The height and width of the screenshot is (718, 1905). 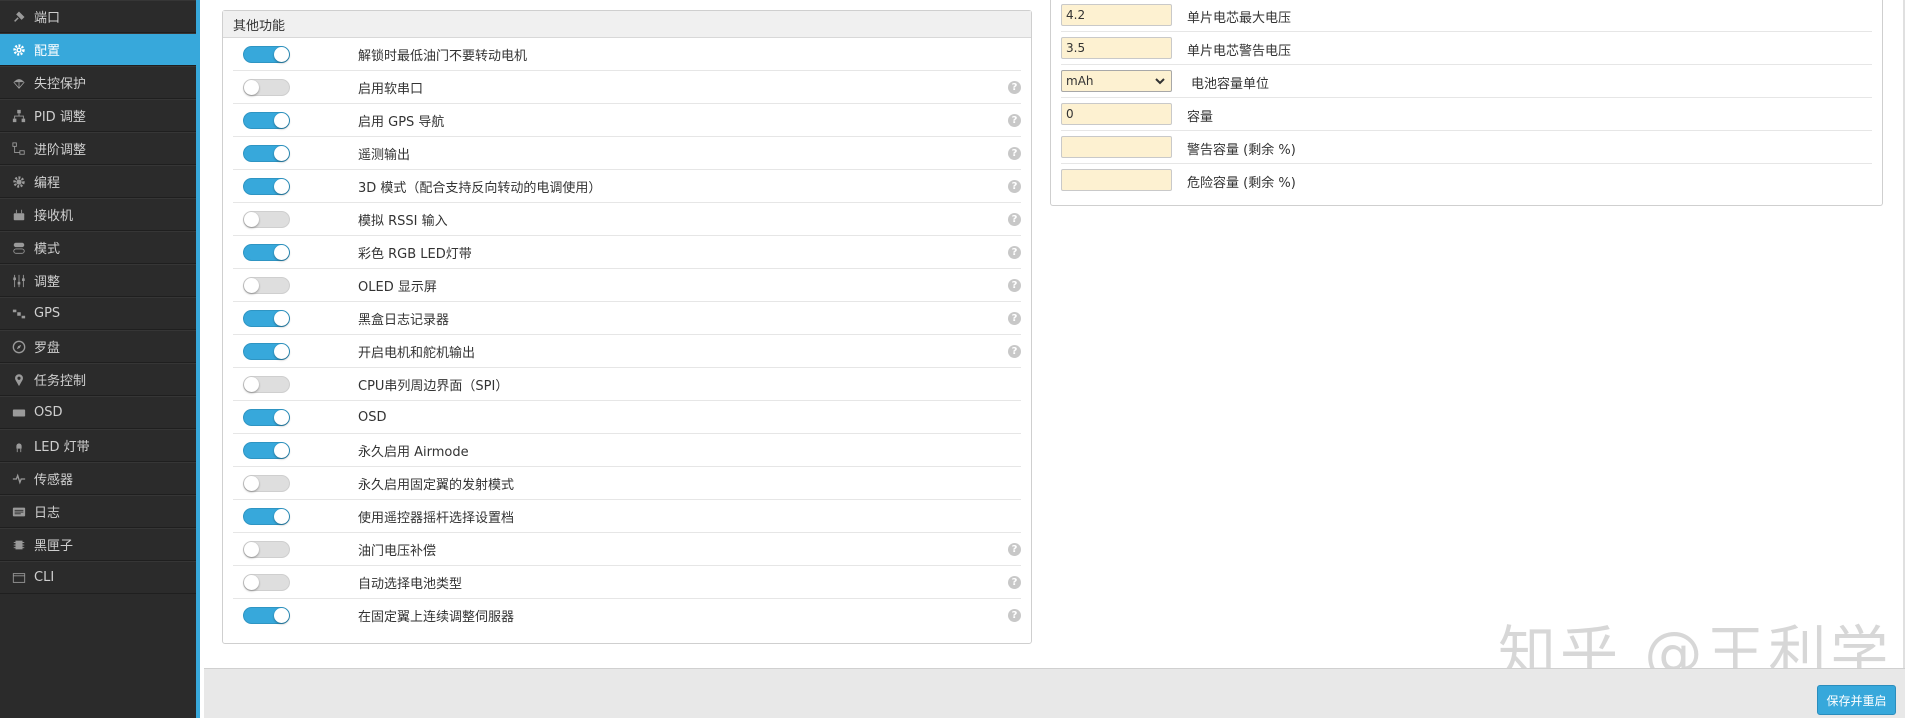 I want to click on feature-label: 解锁时最低油门不要转动电机, so click(x=443, y=56).